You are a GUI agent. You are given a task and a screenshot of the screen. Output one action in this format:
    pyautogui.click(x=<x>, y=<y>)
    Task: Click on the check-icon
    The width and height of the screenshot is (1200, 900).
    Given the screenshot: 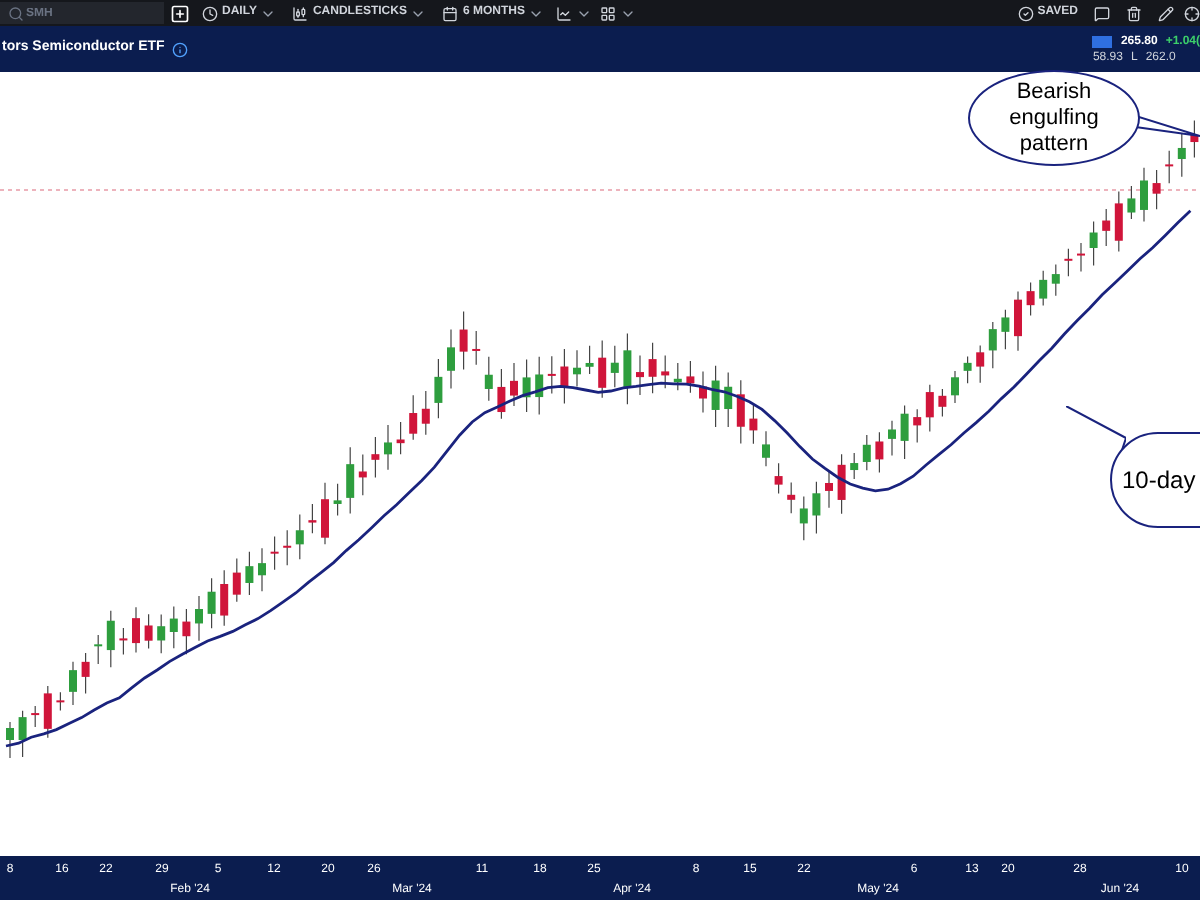 What is the action you would take?
    pyautogui.click(x=1025, y=13)
    